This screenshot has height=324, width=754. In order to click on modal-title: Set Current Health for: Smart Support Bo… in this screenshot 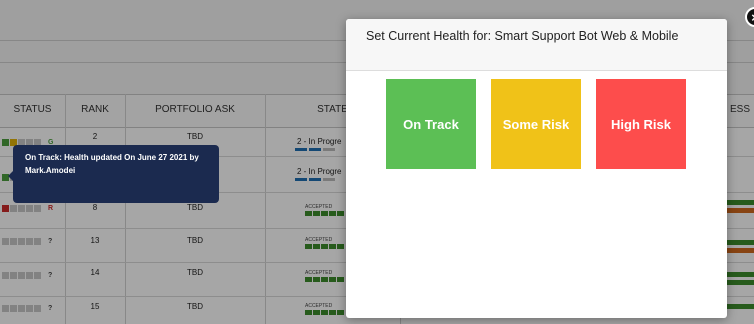, I will do `click(522, 36)`.